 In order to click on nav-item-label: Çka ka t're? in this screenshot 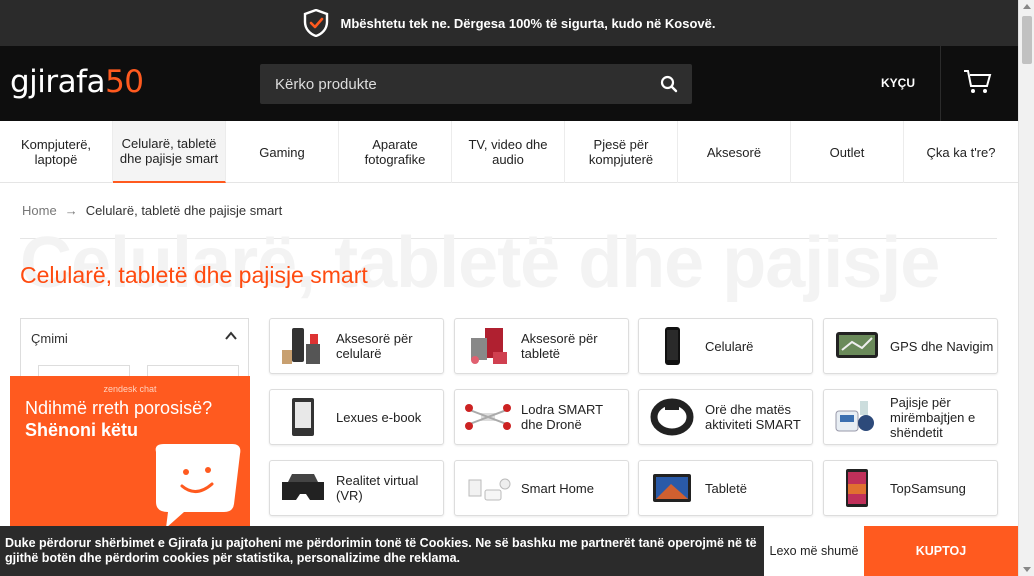, I will do `click(961, 152)`.